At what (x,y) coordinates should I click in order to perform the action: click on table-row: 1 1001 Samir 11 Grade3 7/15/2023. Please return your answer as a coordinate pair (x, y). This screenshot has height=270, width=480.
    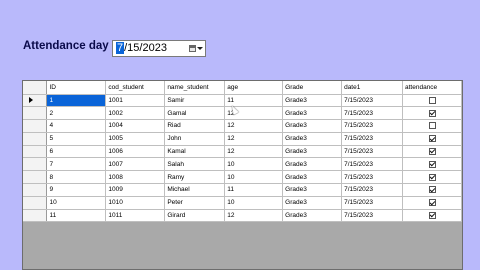
    Looking at the image, I should click on (242, 101).